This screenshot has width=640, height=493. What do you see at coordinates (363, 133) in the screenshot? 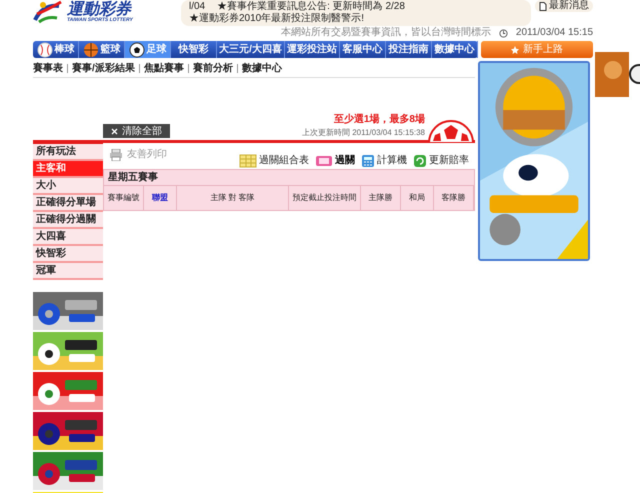
I see `last-update-time: 上次更新時間 2011/03/04 15:15:38` at bounding box center [363, 133].